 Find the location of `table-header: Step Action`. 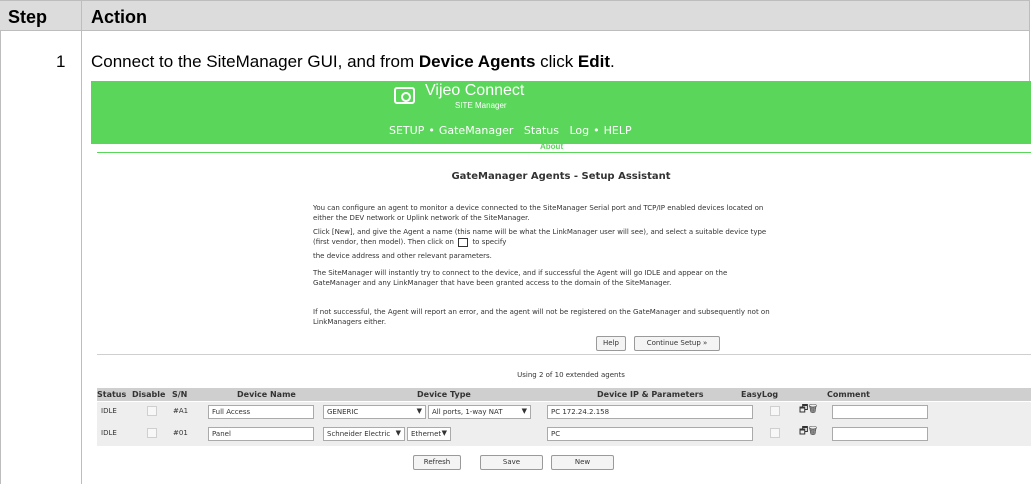

table-header: Step Action is located at coordinates (515, 15).